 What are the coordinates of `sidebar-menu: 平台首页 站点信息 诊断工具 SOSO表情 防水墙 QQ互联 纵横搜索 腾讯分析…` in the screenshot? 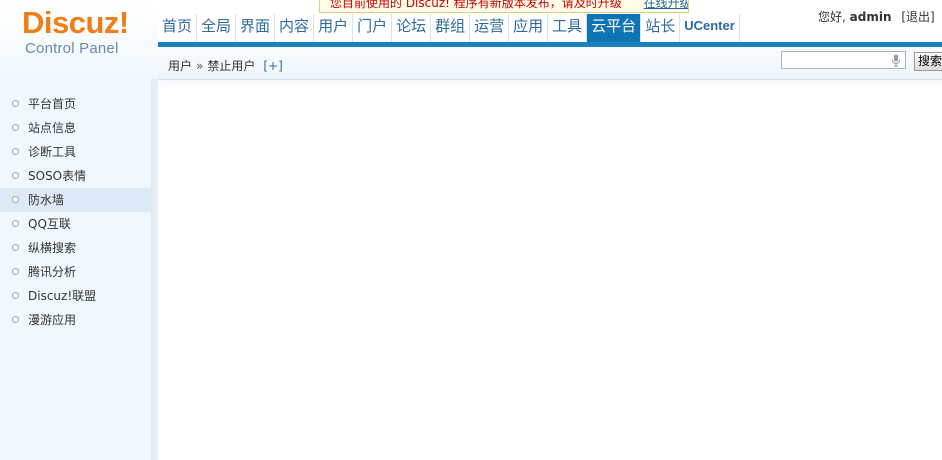 It's located at (75, 205).